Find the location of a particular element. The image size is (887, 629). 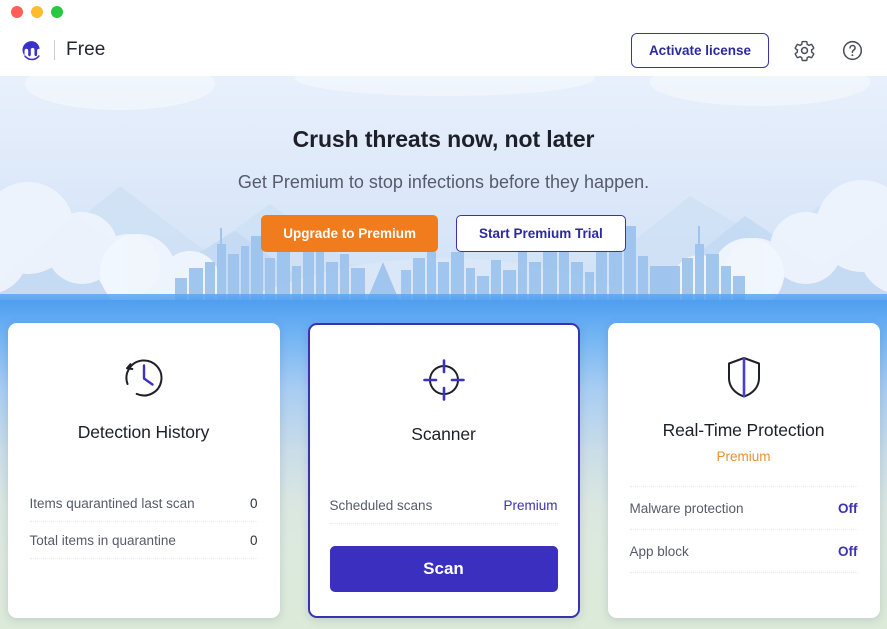

stat-row-malware-protection: Malware protection Off is located at coordinates (744, 508).